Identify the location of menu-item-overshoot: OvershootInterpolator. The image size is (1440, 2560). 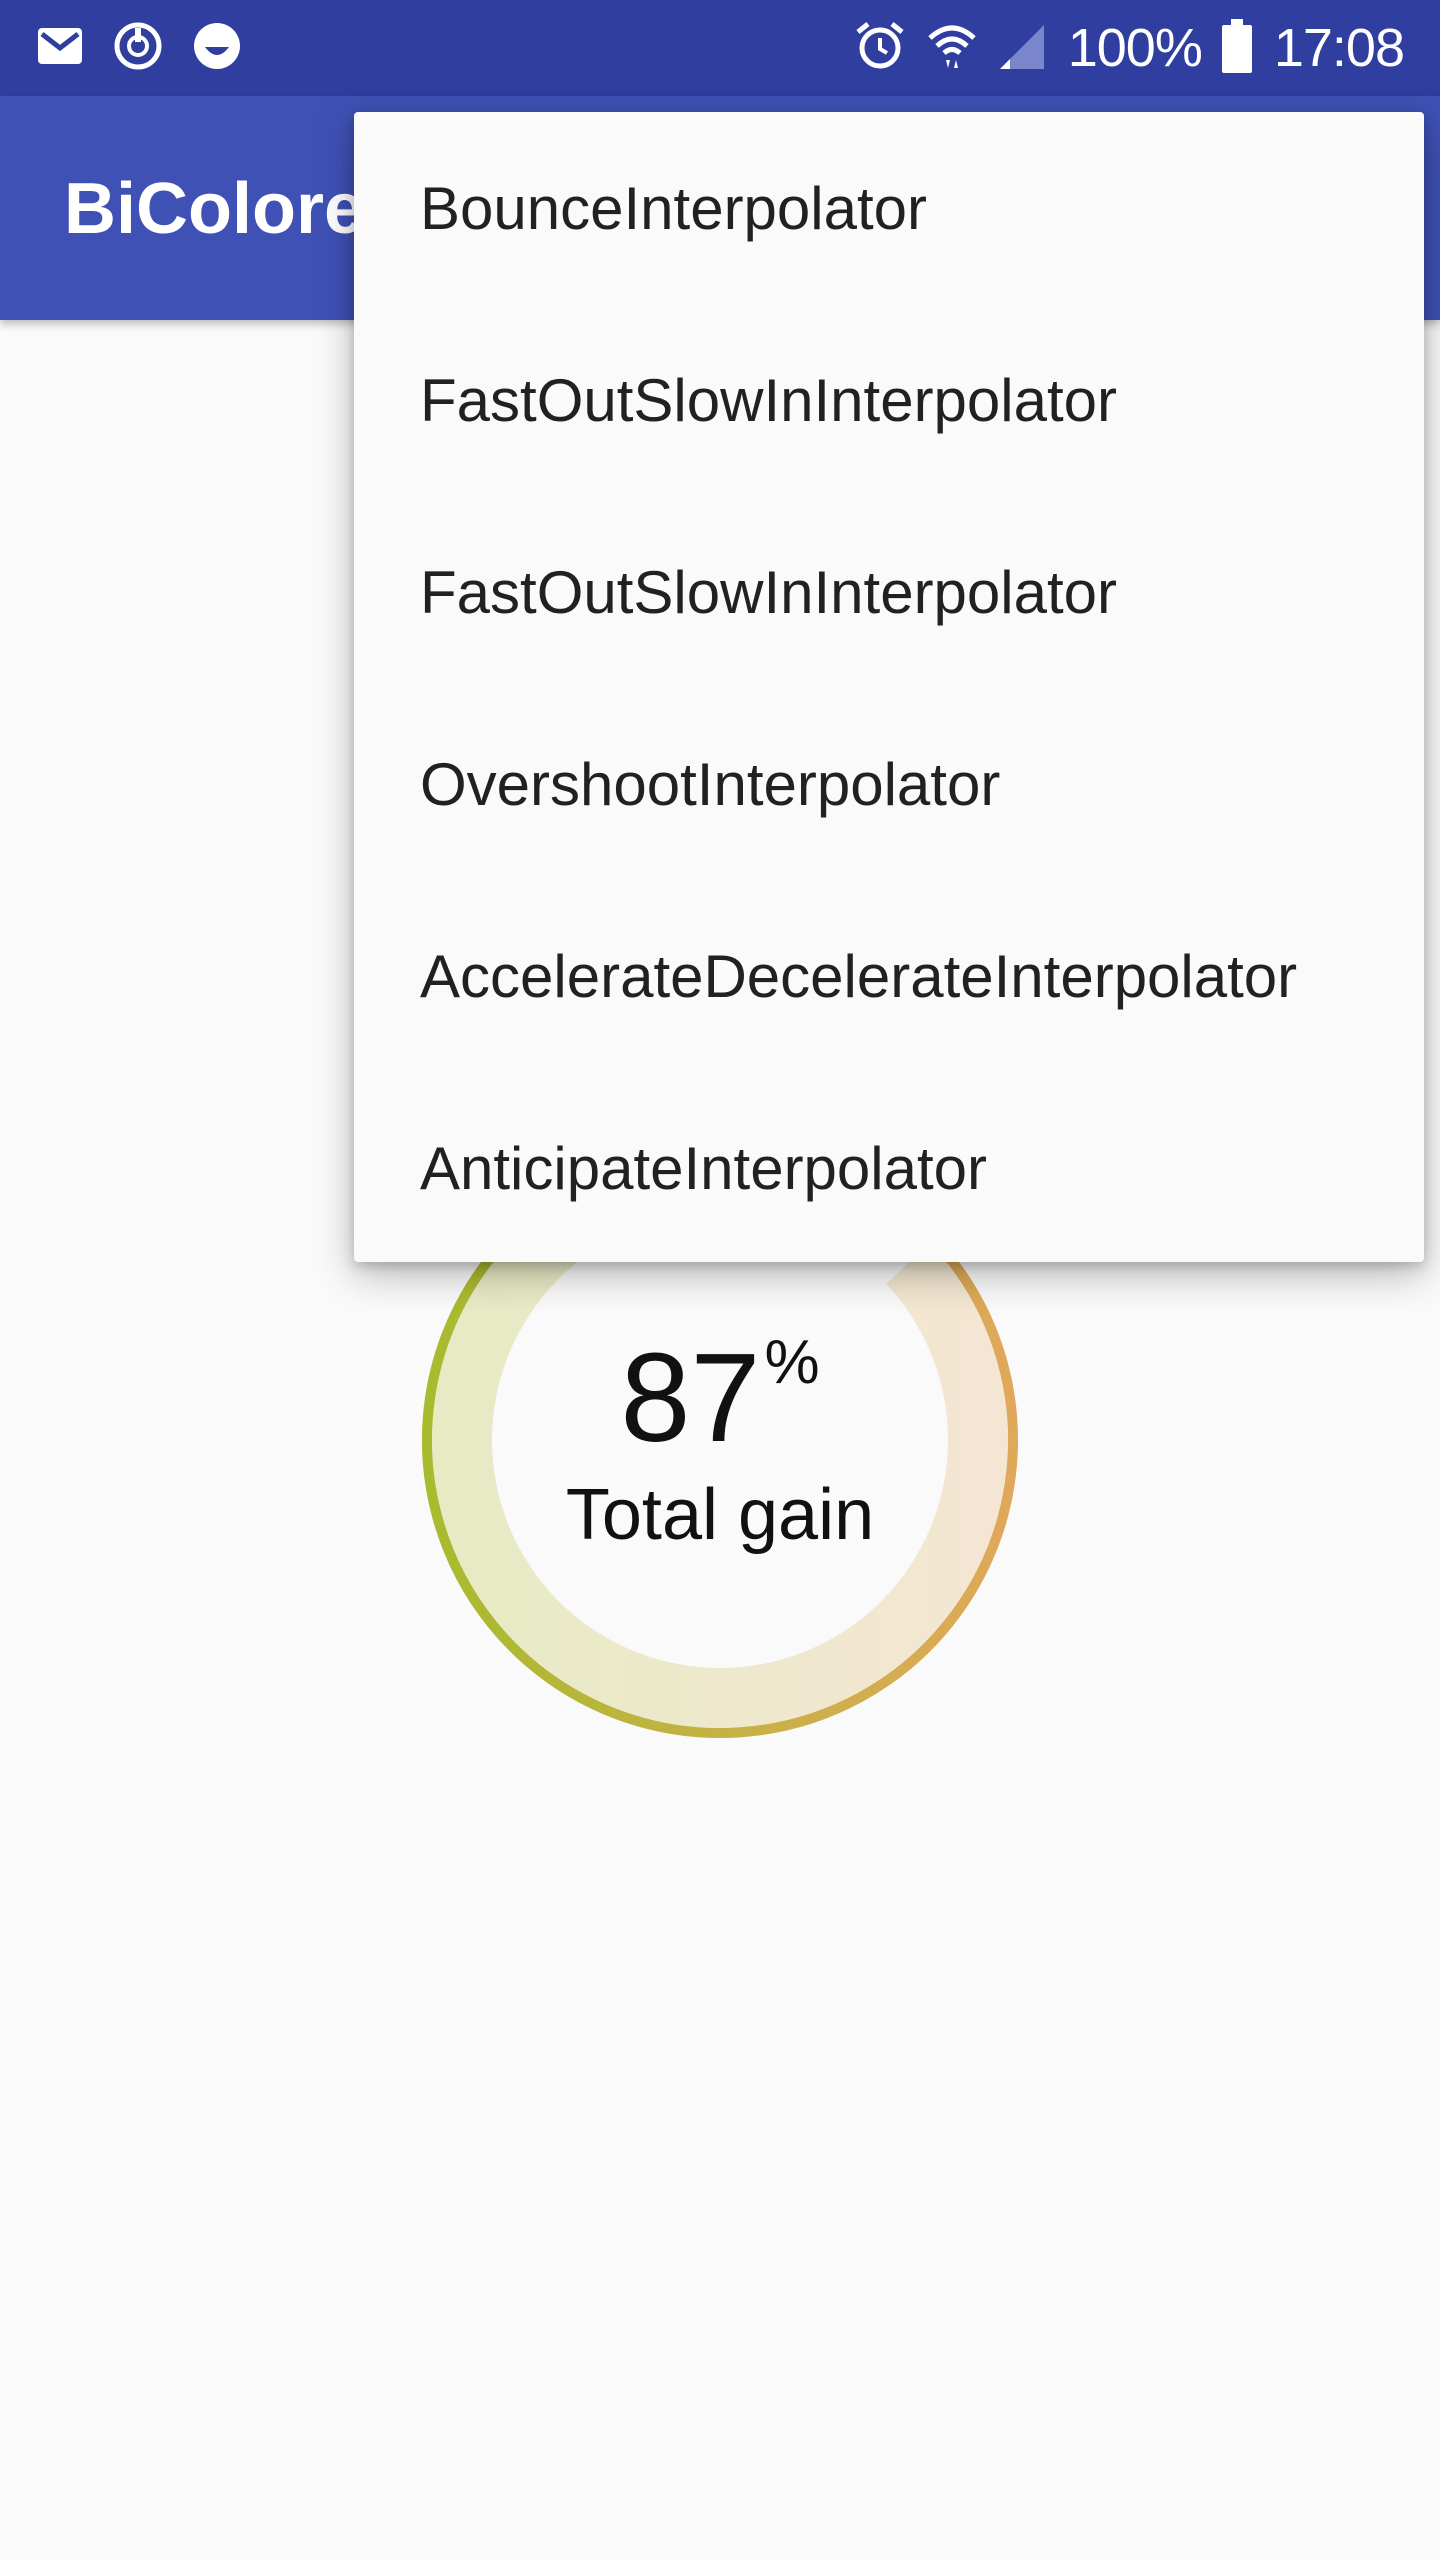
(889, 784).